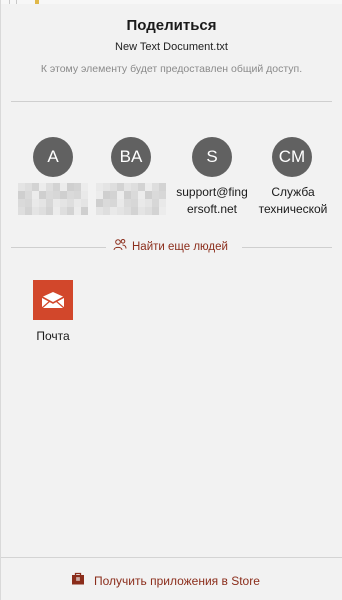 The image size is (342, 600). What do you see at coordinates (180, 247) in the screenshot?
I see `find-more-people-label: Найти еще людей` at bounding box center [180, 247].